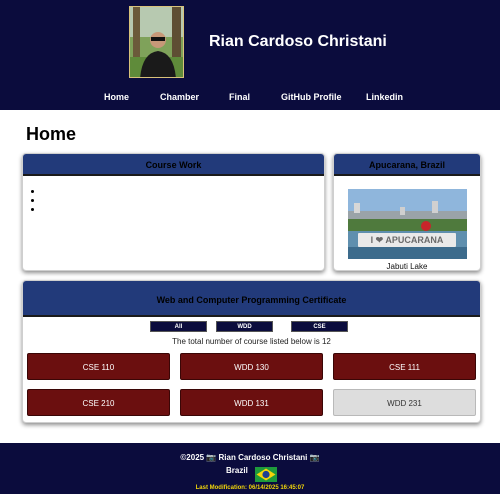 Image resolution: width=500 pixels, height=494 pixels. Describe the element at coordinates (178, 326) in the screenshot. I see `filter-all-button: All` at that location.